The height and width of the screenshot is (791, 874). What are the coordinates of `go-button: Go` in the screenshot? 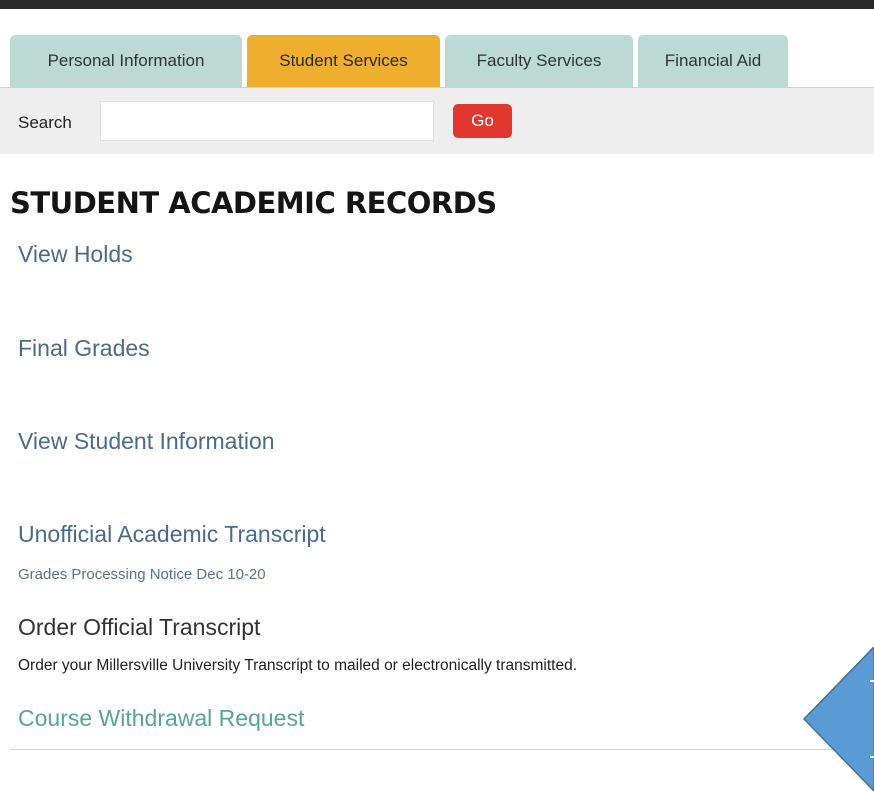 It's located at (482, 121).